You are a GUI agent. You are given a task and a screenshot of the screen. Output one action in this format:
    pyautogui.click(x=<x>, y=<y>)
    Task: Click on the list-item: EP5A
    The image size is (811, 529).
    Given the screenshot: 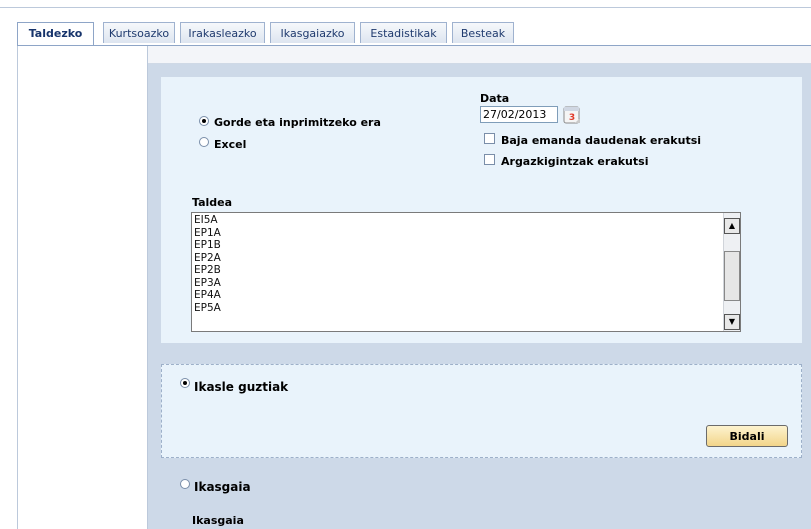 What is the action you would take?
    pyautogui.click(x=466, y=308)
    